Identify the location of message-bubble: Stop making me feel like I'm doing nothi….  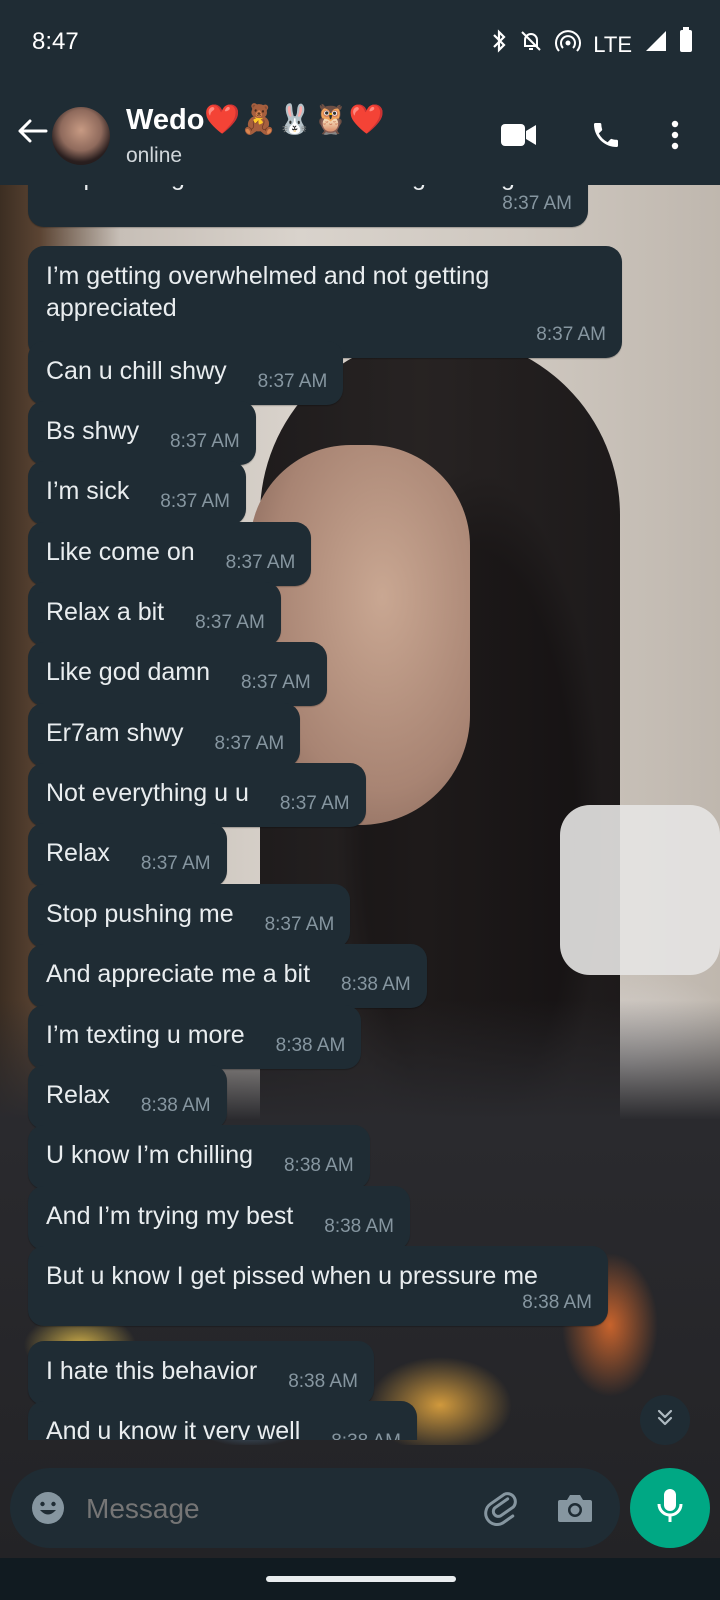
(308, 206).